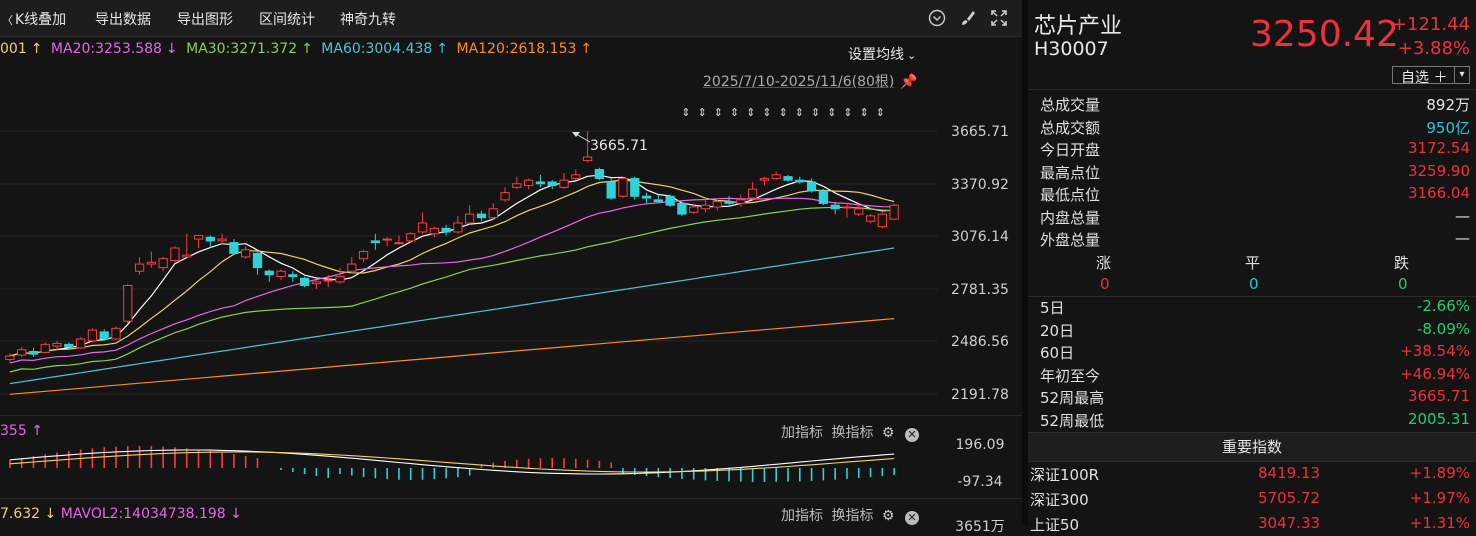 Image resolution: width=1476 pixels, height=536 pixels. What do you see at coordinates (1448, 127) in the screenshot?
I see `stat-row-value: 950亿` at bounding box center [1448, 127].